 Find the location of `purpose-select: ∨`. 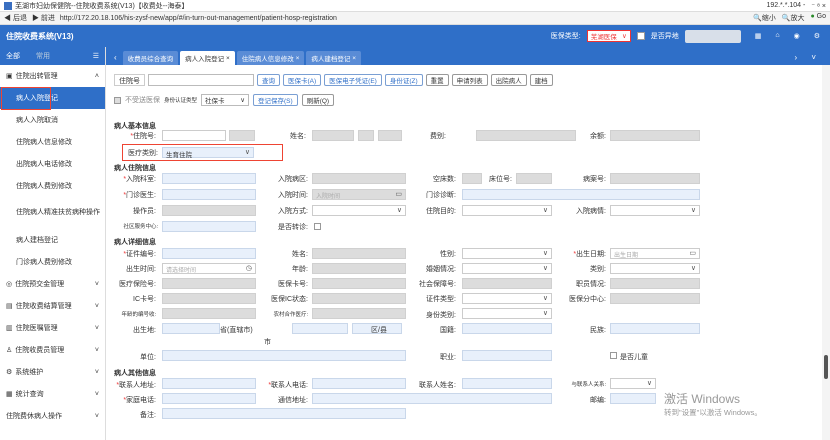

purpose-select: ∨ is located at coordinates (507, 210).